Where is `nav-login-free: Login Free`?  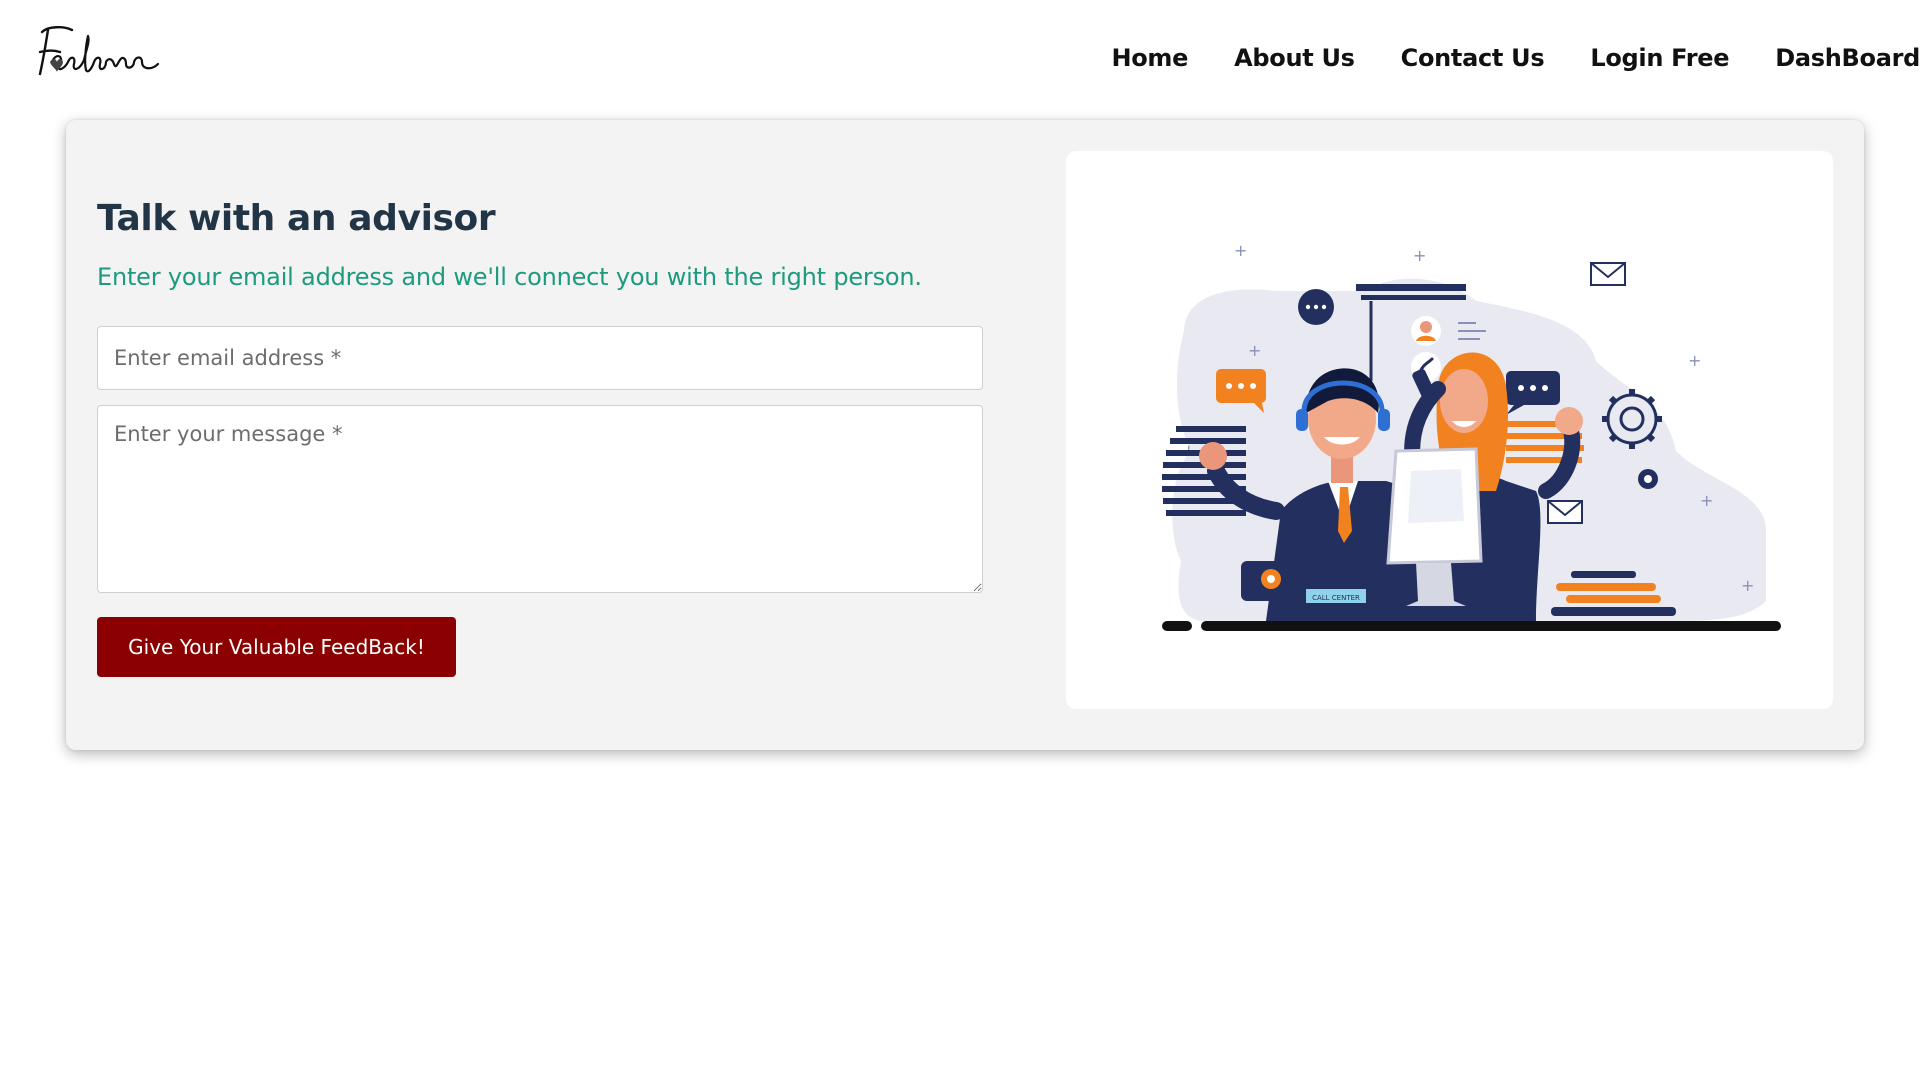
nav-login-free: Login Free is located at coordinates (1659, 58).